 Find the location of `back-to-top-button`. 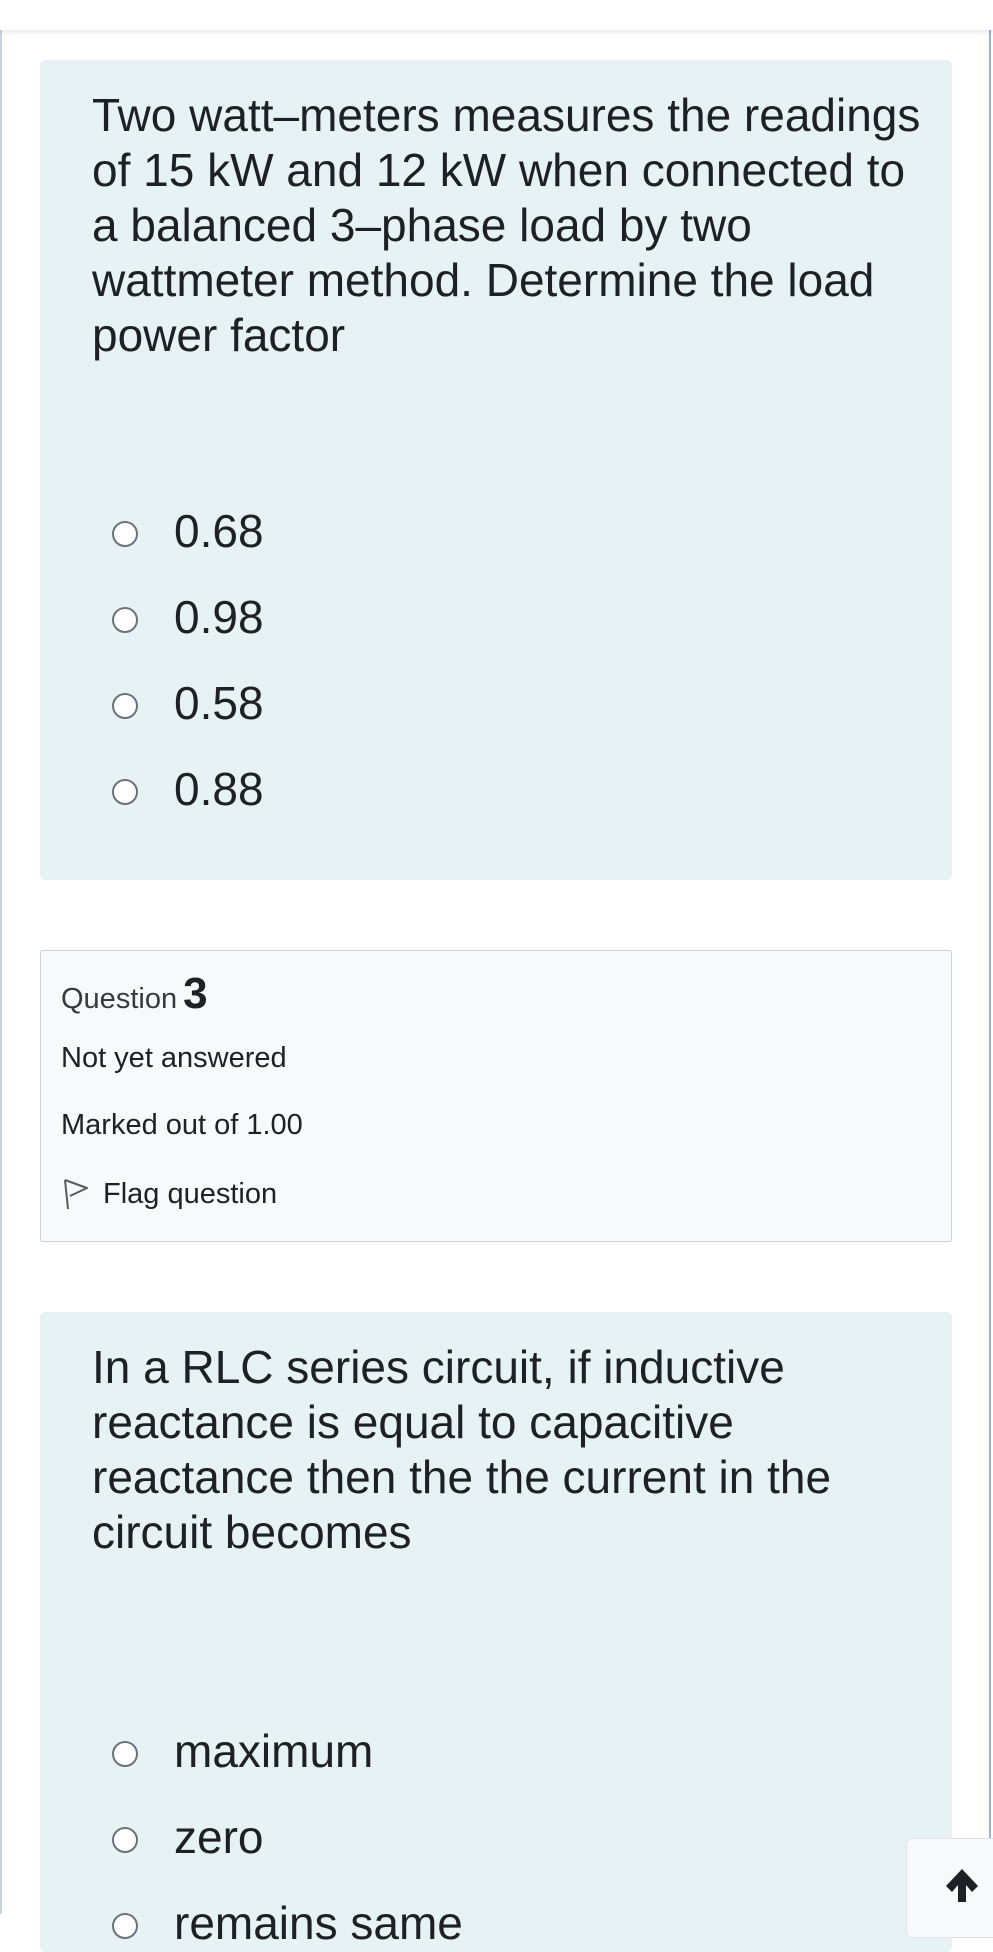

back-to-top-button is located at coordinates (949, 1888).